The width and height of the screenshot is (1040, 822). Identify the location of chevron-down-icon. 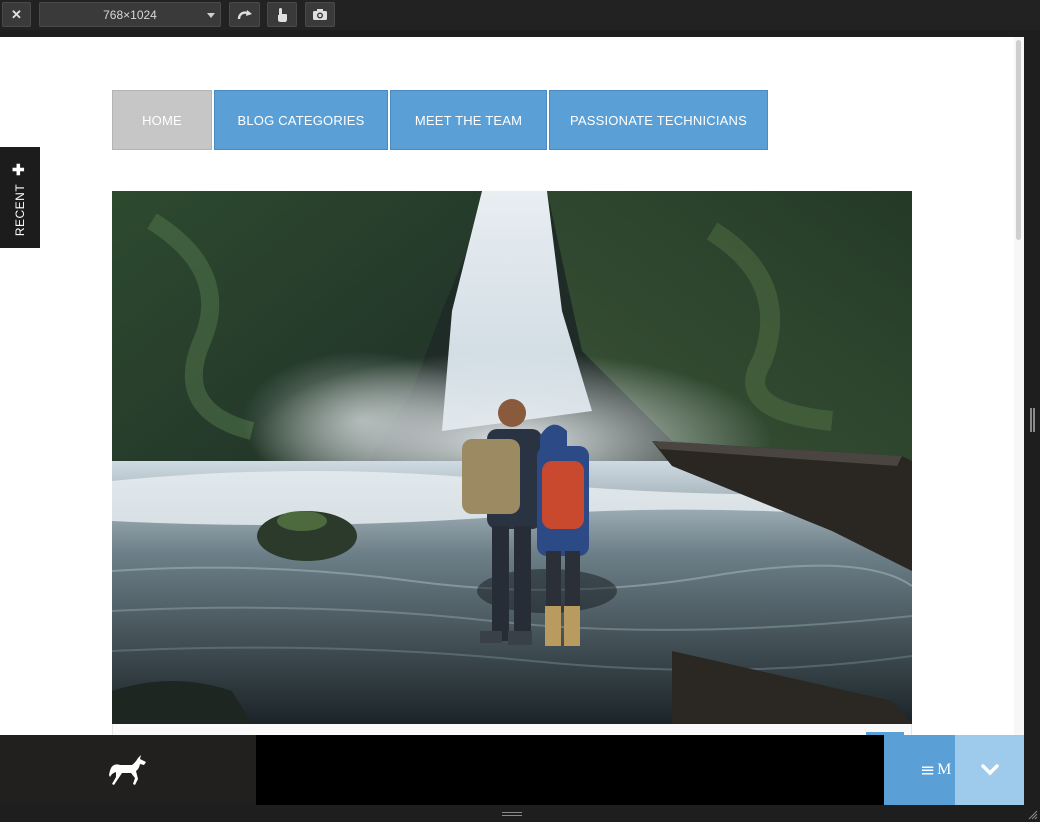
(989, 770).